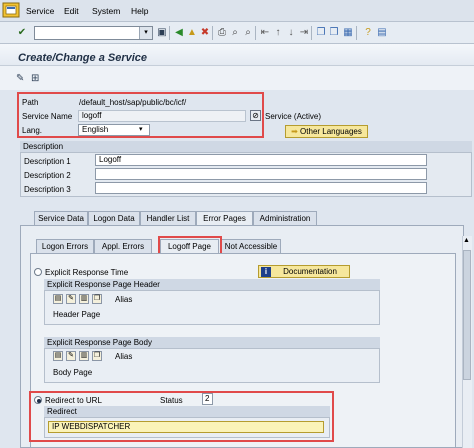 The height and width of the screenshot is (448, 474). I want to click on body-page-group-header: Explicit Response Page Body, so click(212, 343).